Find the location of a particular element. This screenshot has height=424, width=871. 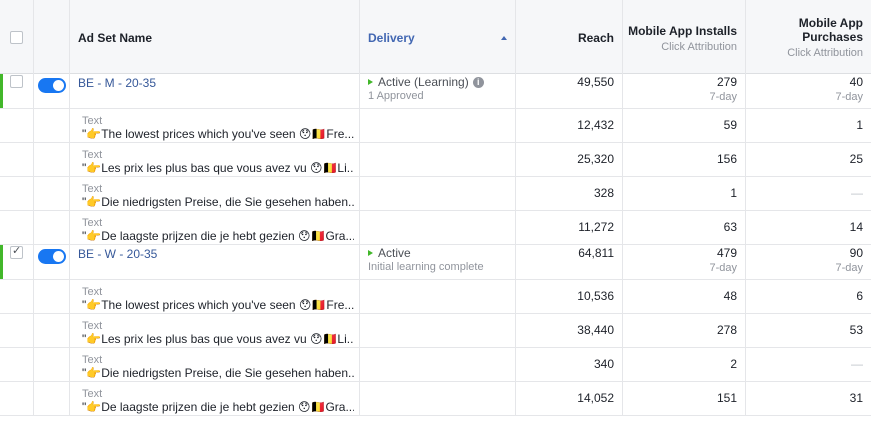

delivery-cell: Active (Learning) i 1 Approved is located at coordinates (438, 91).